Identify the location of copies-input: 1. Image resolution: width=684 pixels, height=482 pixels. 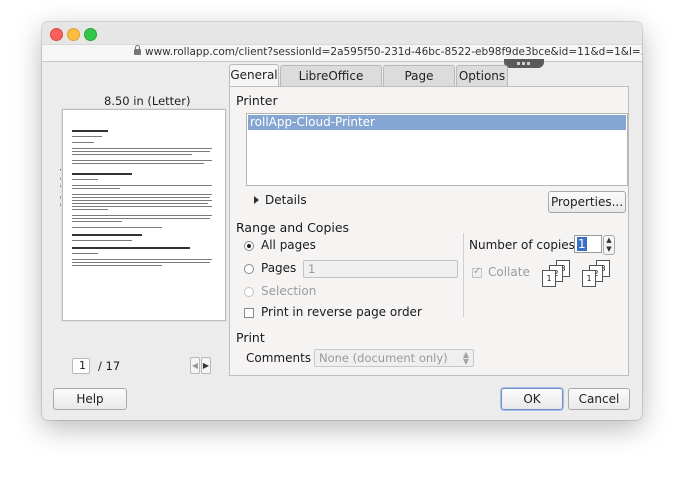
(588, 244).